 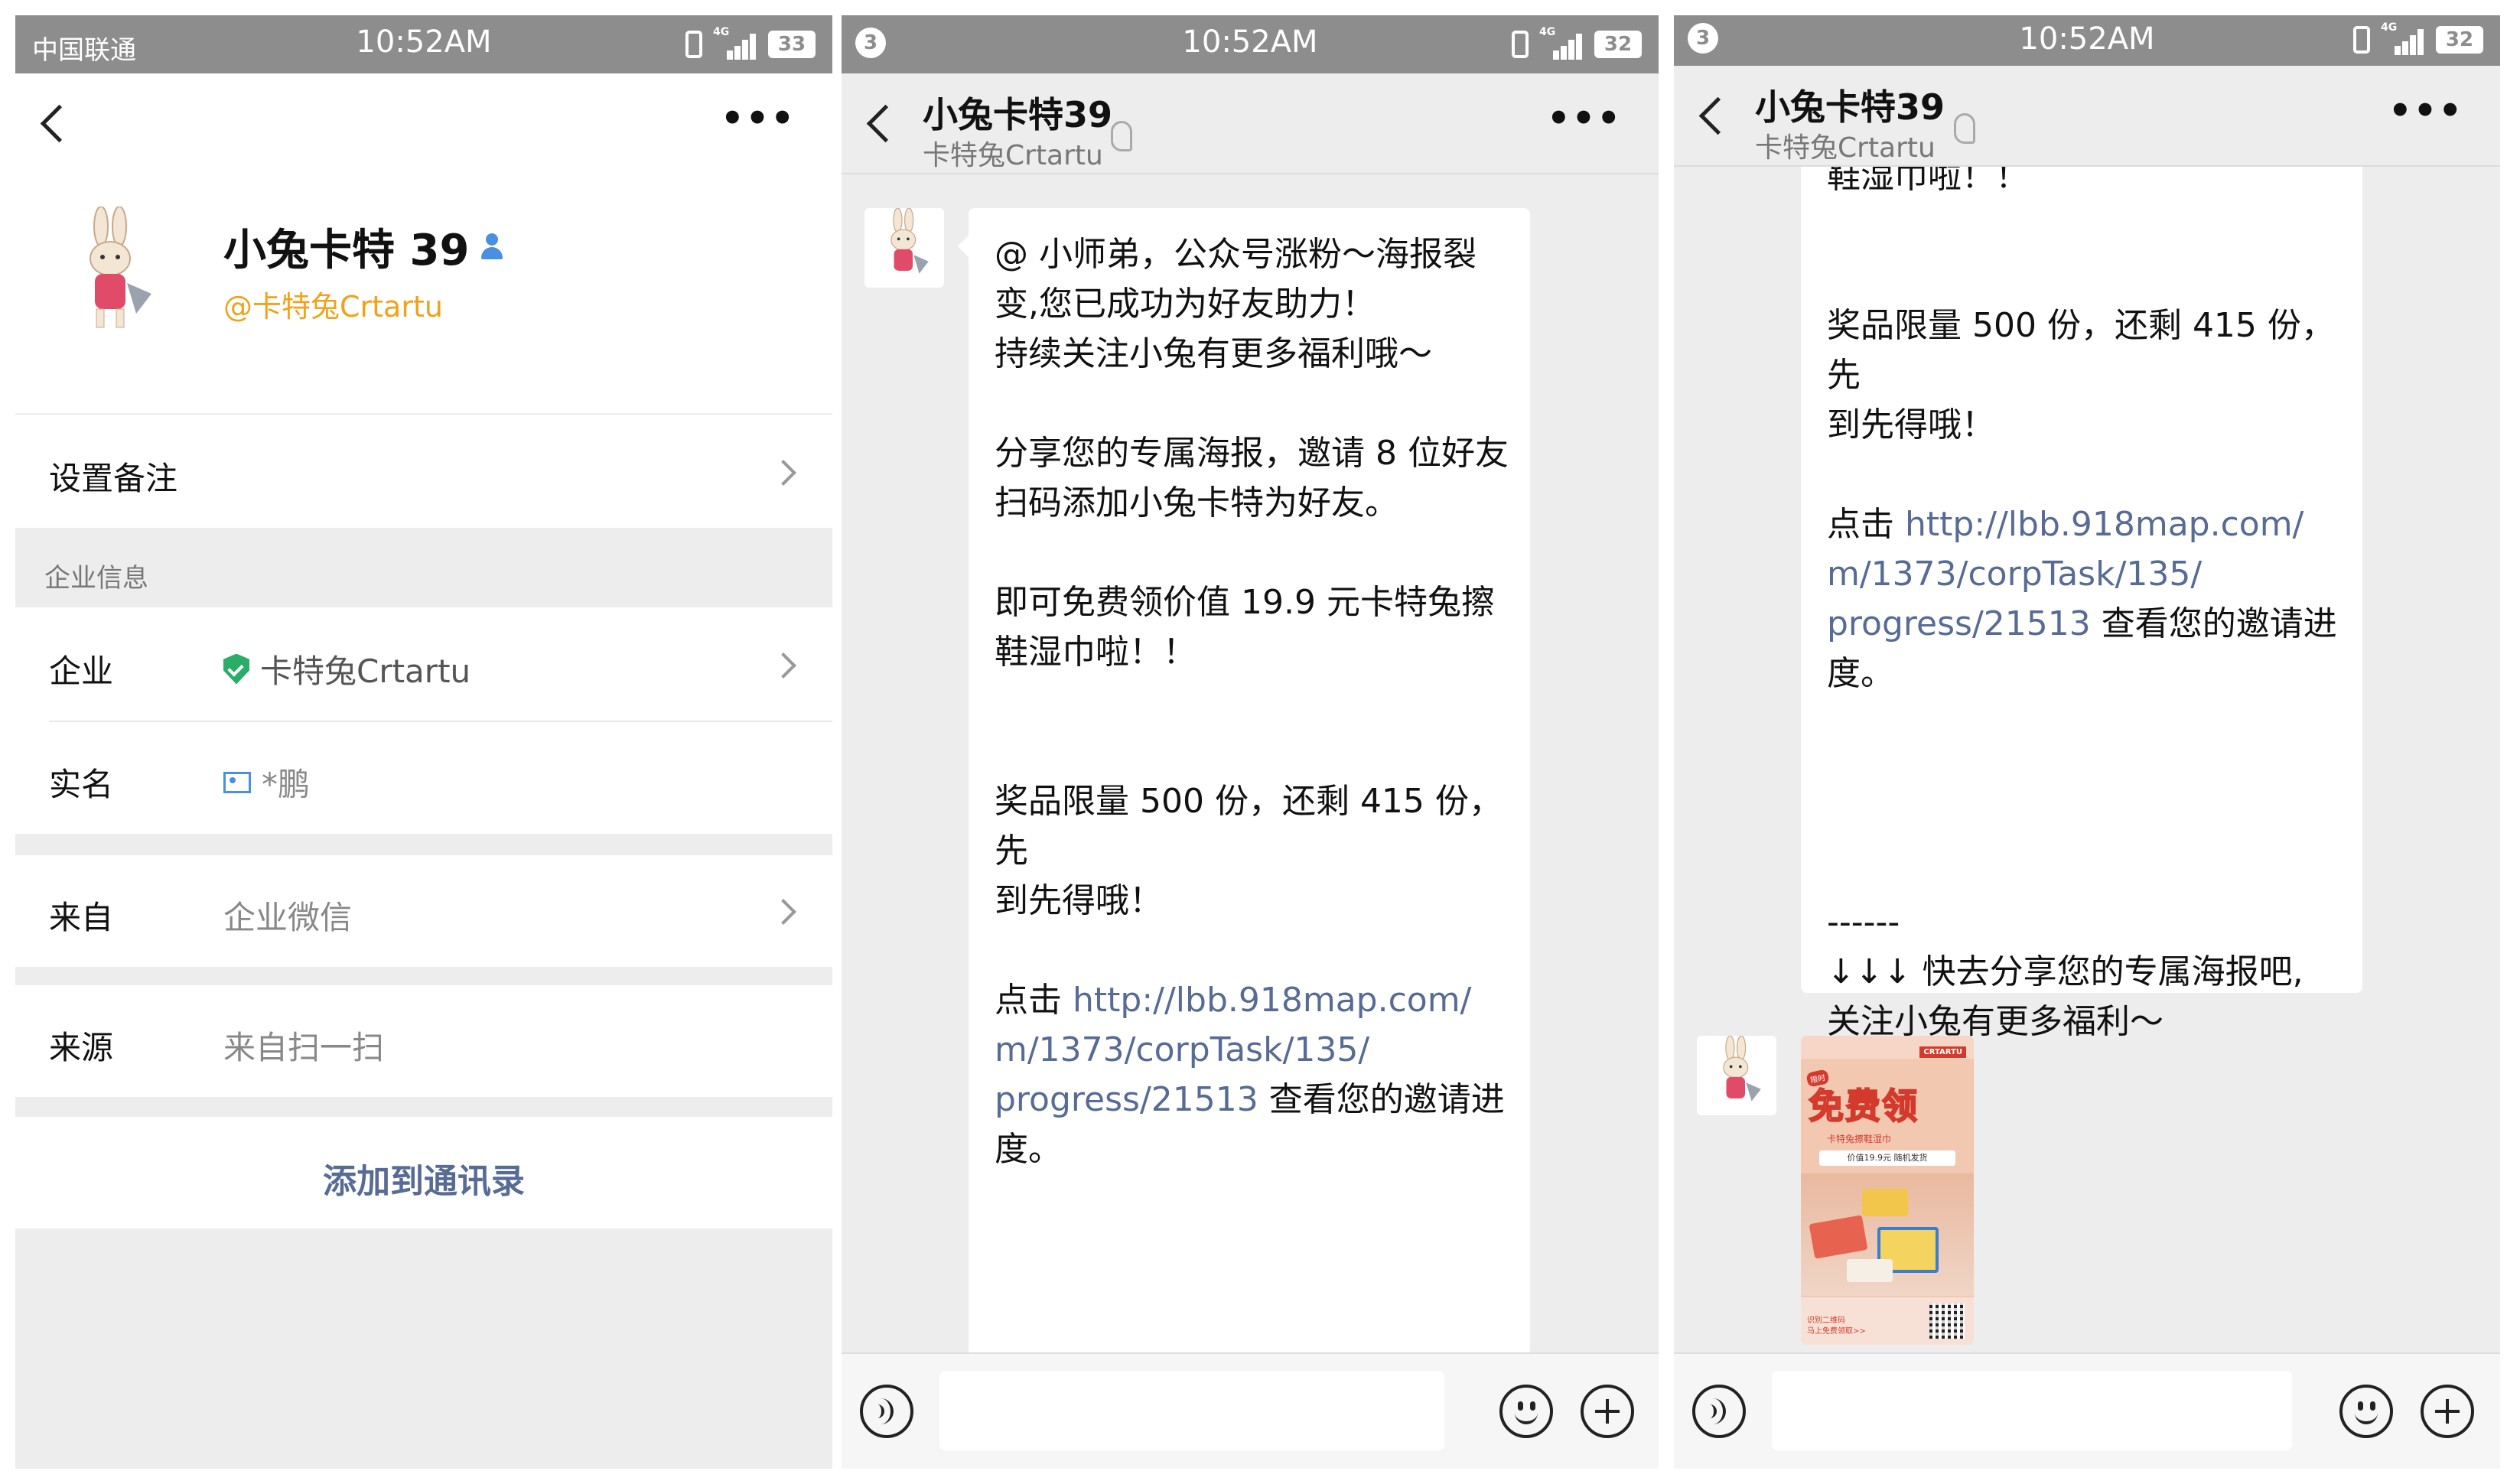 I want to click on poster-subtitle: 卡特兔擦鞋湿巾, so click(x=1859, y=1139).